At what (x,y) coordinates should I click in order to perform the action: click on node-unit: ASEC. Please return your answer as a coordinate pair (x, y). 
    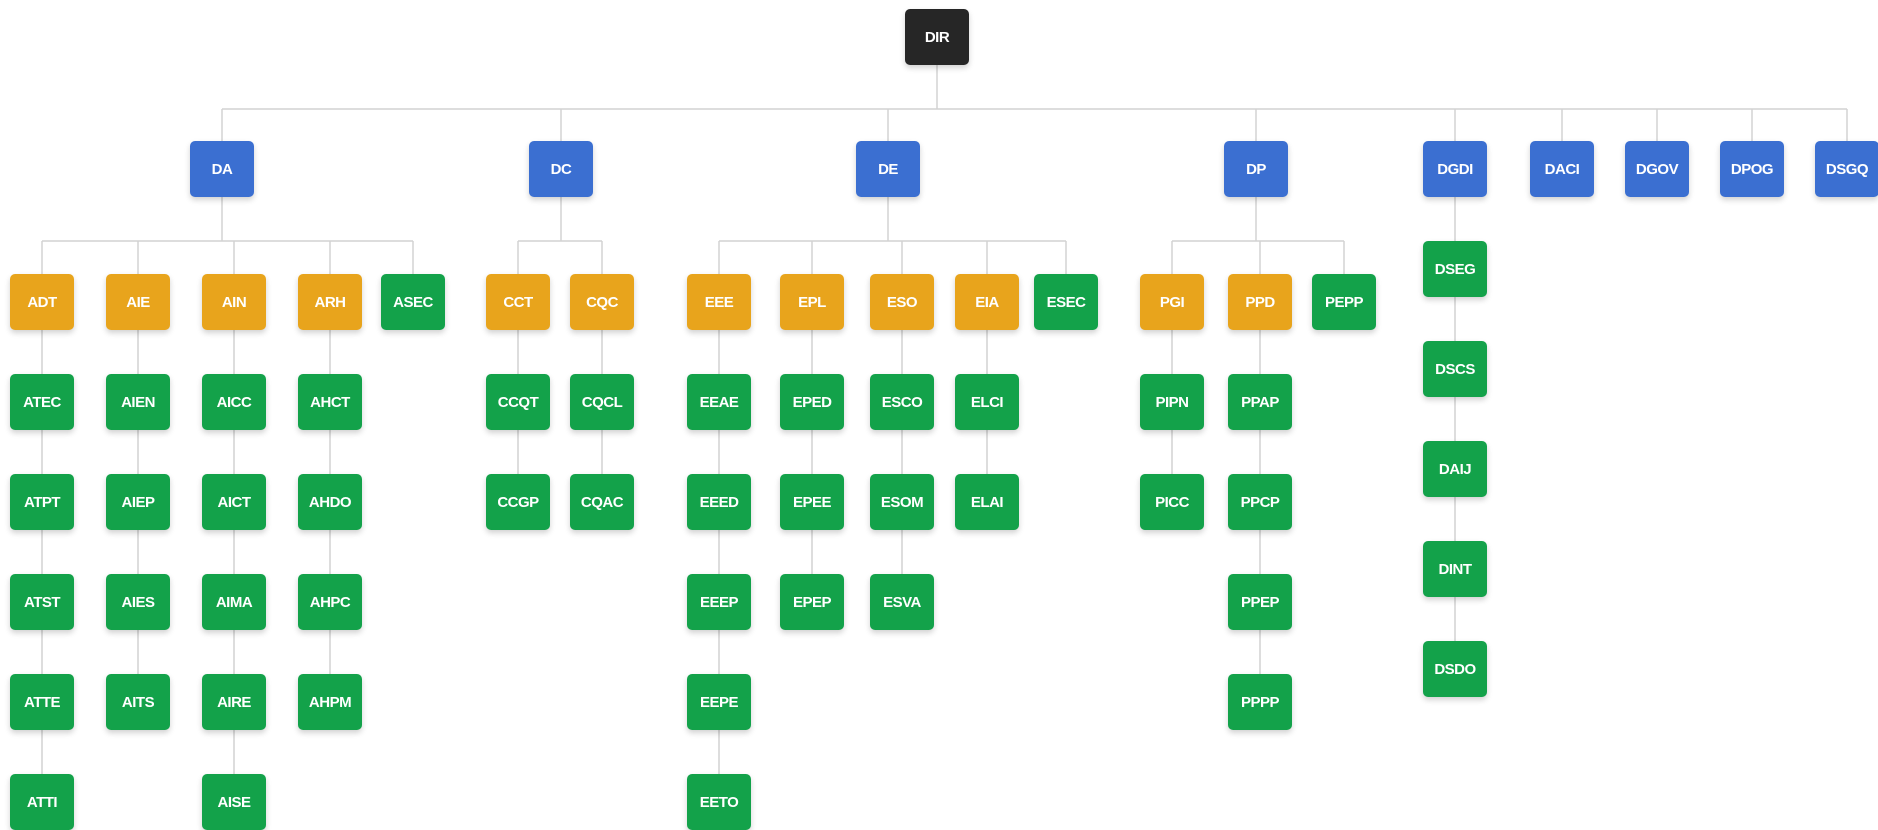
    Looking at the image, I should click on (413, 302).